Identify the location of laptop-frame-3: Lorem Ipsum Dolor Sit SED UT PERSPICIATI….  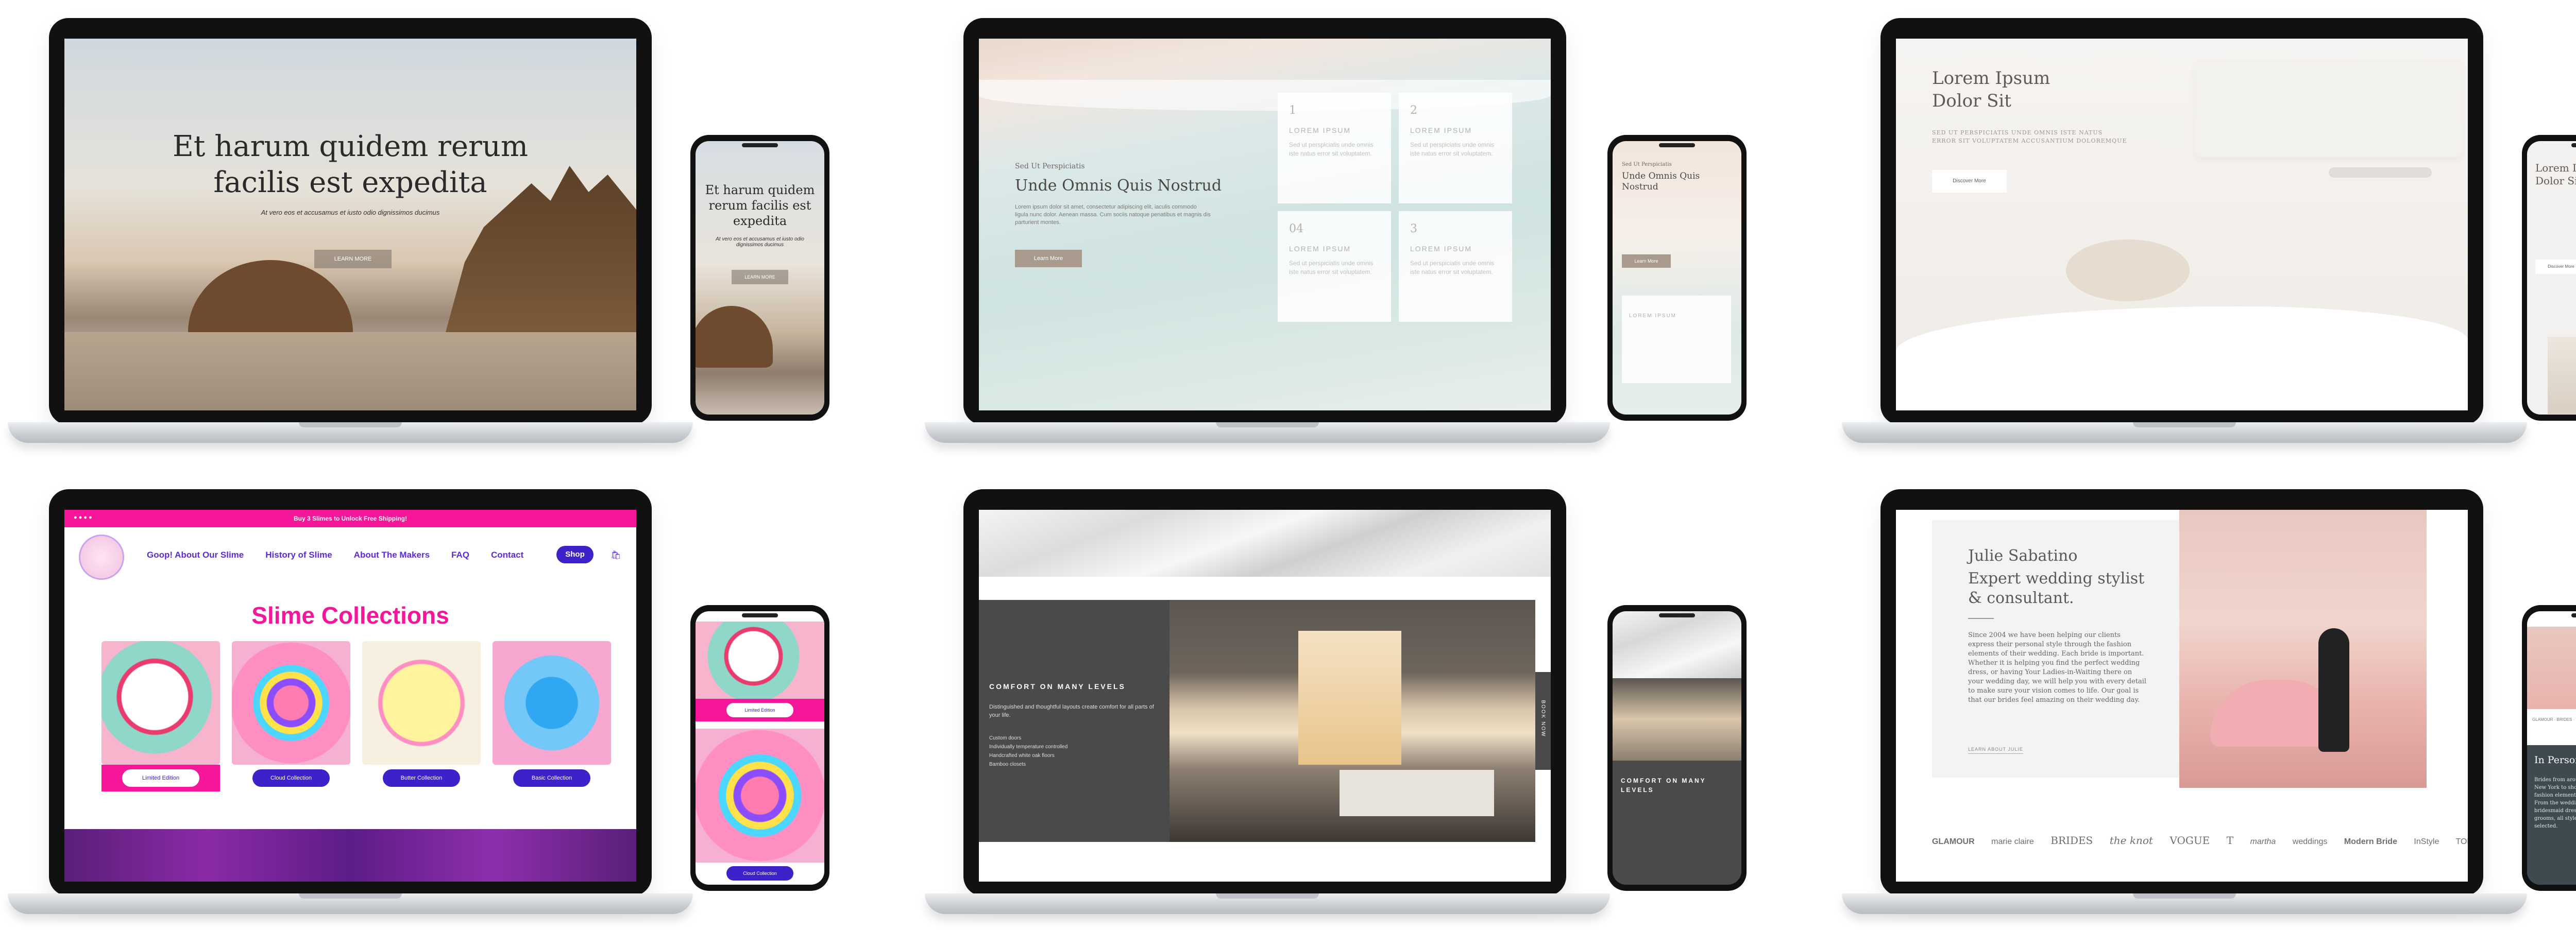
(2181, 221).